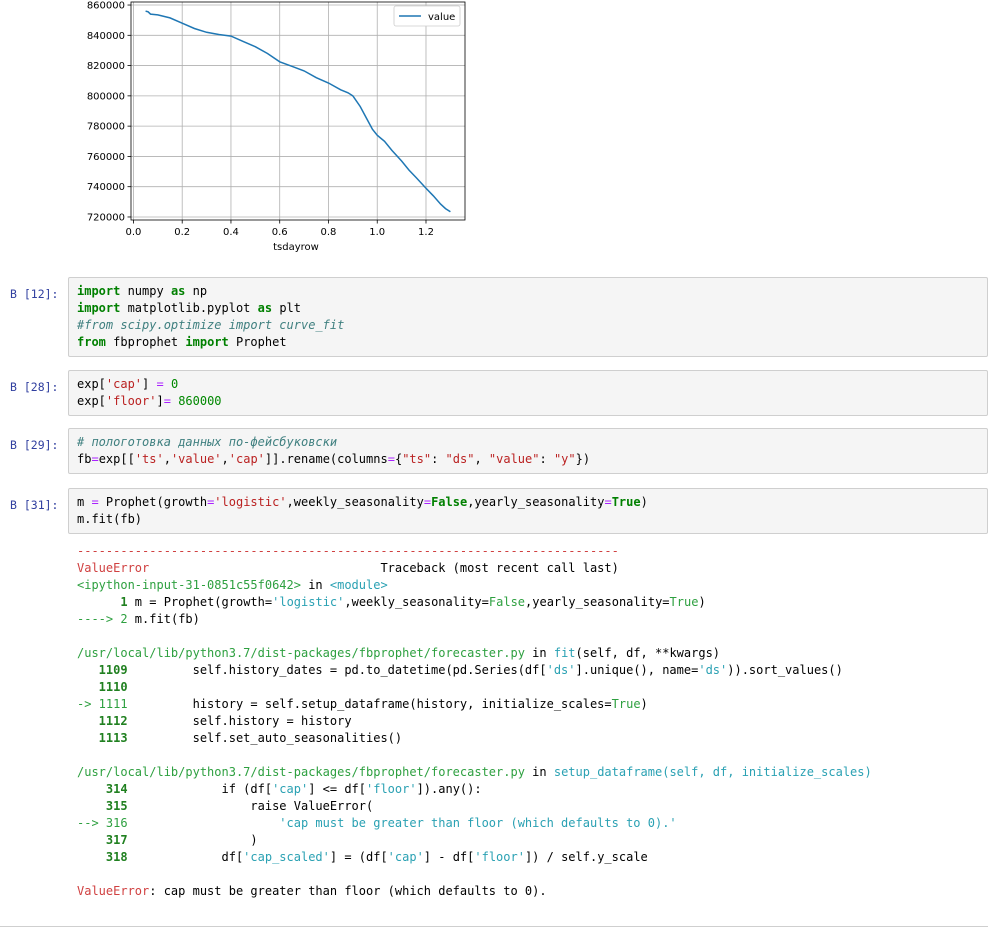 The image size is (988, 929). I want to click on code-token: 'floor', so click(131, 401).